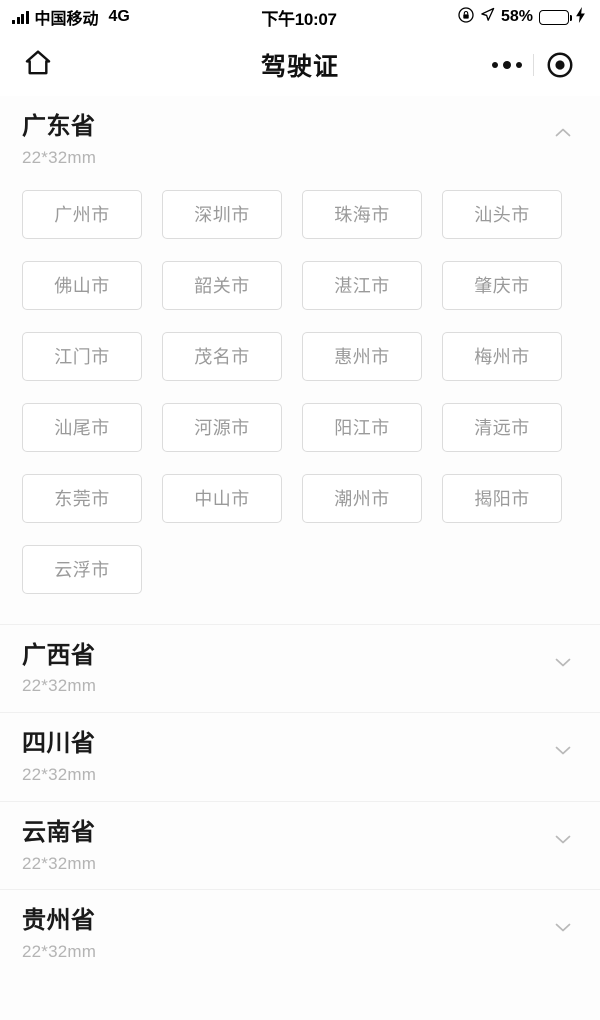  I want to click on clock-label: 下午10:07, so click(299, 19).